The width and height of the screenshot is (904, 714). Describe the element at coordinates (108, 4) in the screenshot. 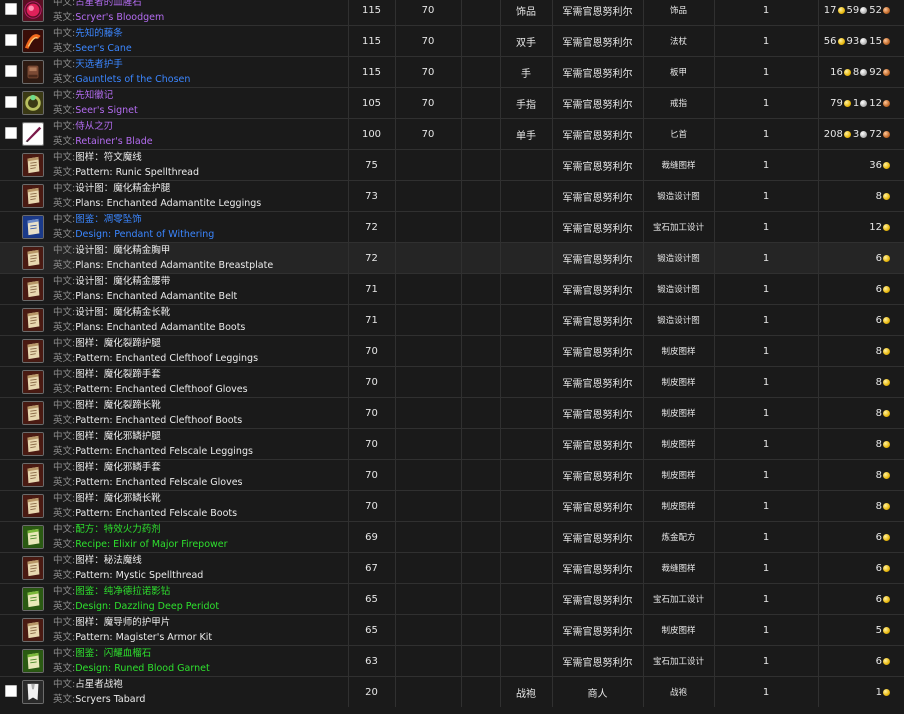

I see `item-name-cn: 占星者的血腥石` at that location.